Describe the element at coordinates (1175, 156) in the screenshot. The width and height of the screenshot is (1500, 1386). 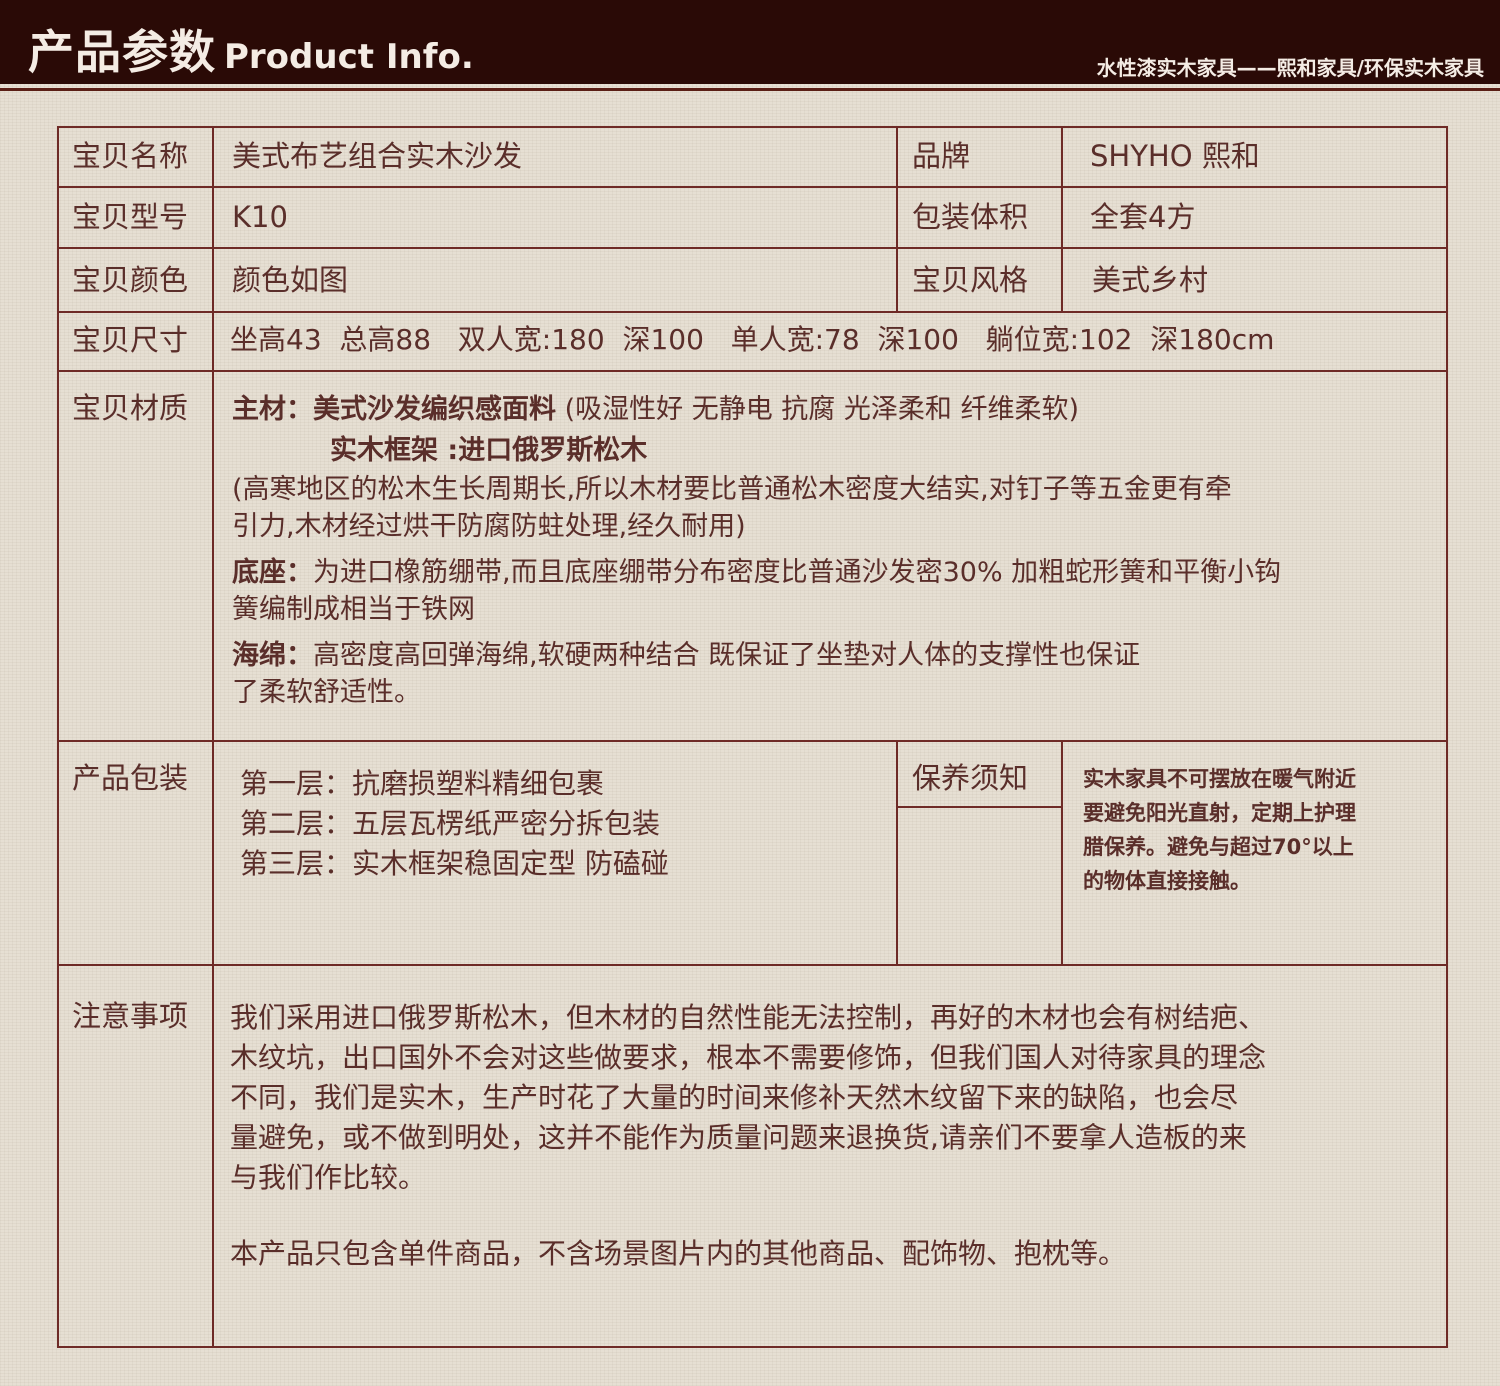
I see `brand-value: SHYHO 熙和` at that location.